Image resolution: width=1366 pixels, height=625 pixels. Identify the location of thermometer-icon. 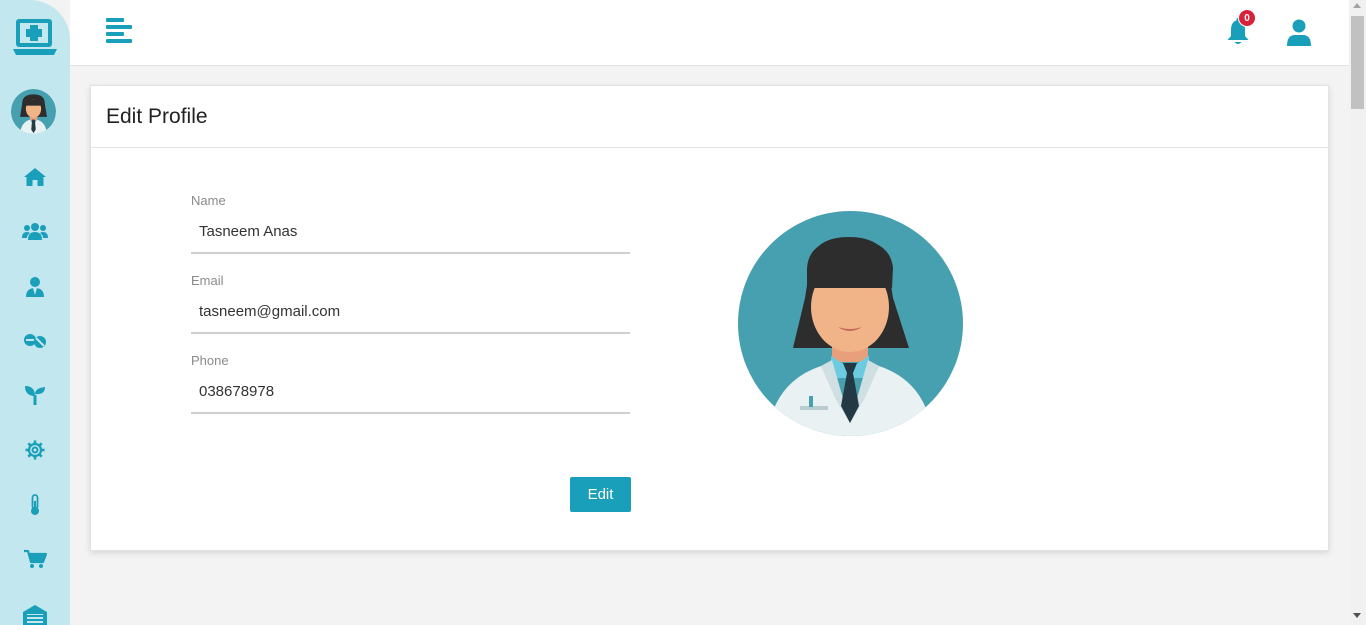
(35, 504).